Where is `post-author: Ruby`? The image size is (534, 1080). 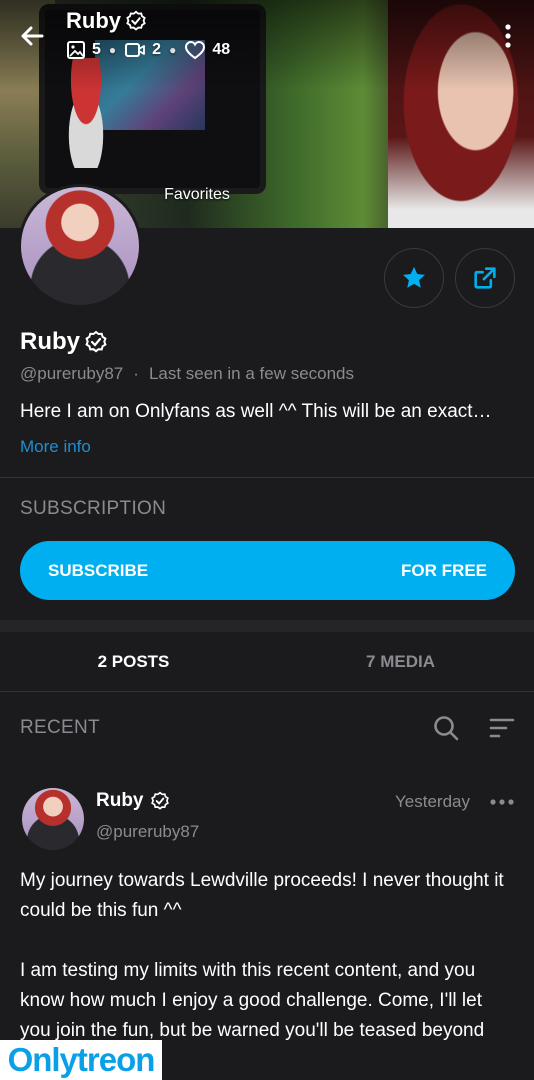
post-author: Ruby is located at coordinates (133, 801).